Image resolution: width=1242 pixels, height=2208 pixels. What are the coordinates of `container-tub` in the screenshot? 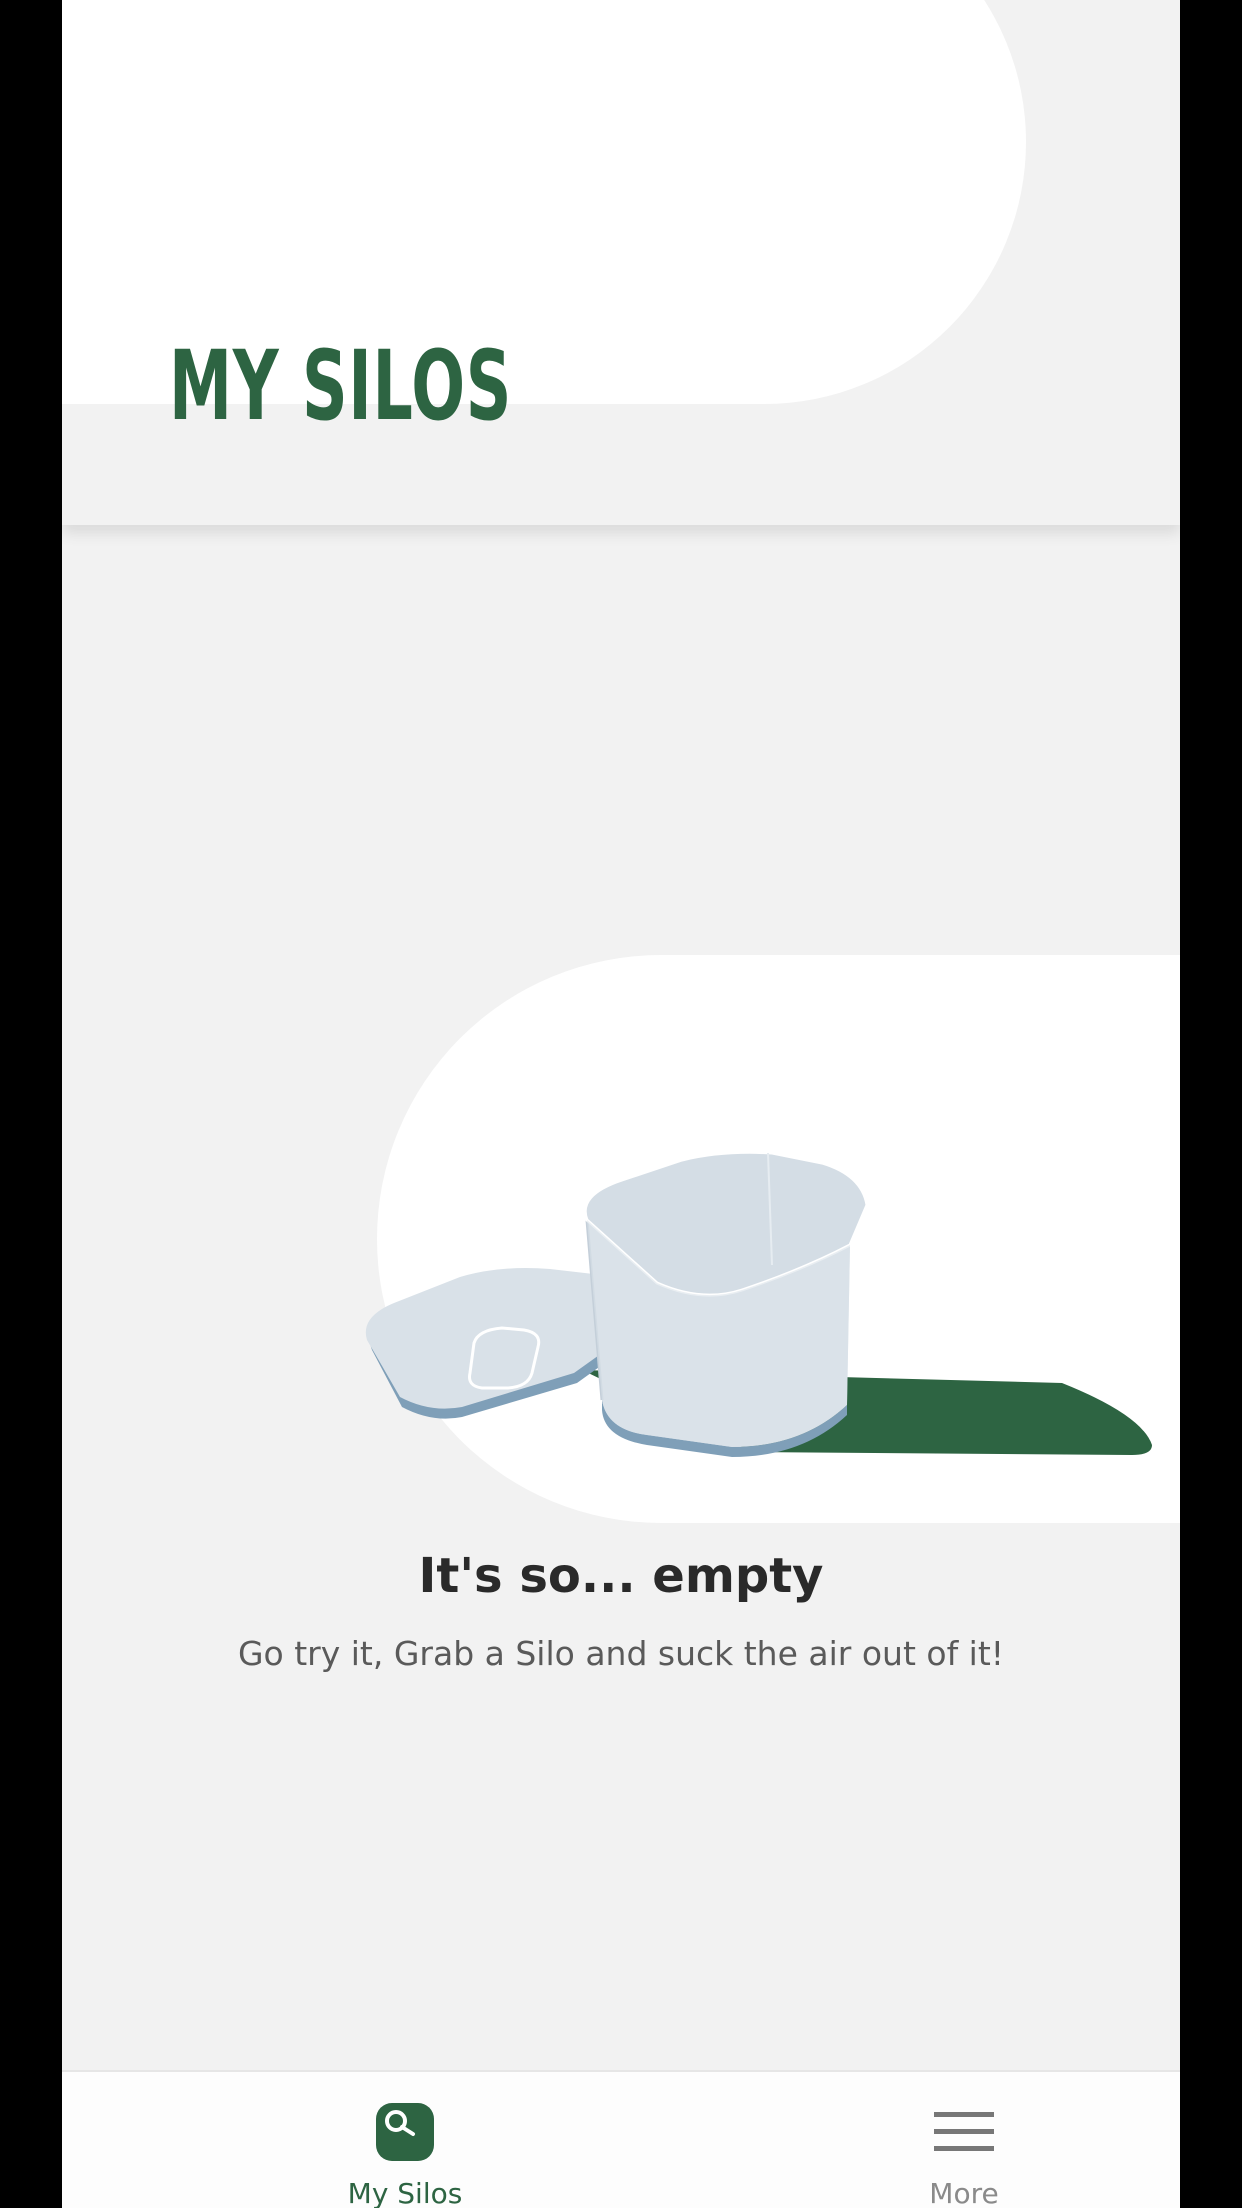 It's located at (726, 1303).